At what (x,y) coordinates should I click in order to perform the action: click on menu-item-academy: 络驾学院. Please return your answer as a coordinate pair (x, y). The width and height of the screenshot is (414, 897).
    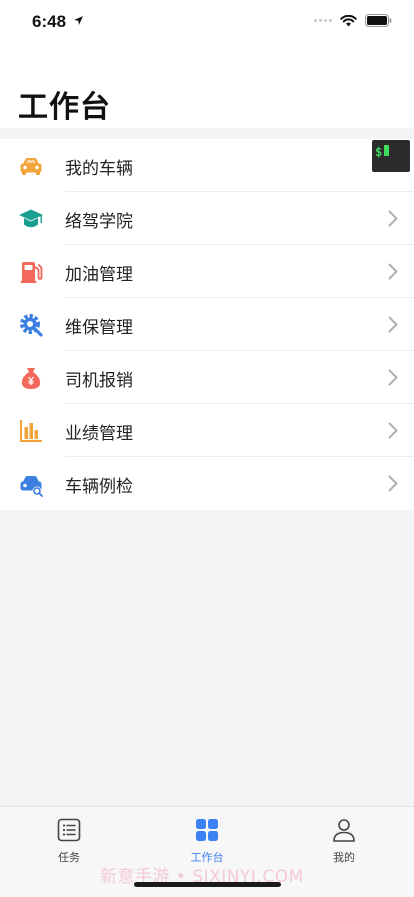
    Looking at the image, I should click on (207, 218).